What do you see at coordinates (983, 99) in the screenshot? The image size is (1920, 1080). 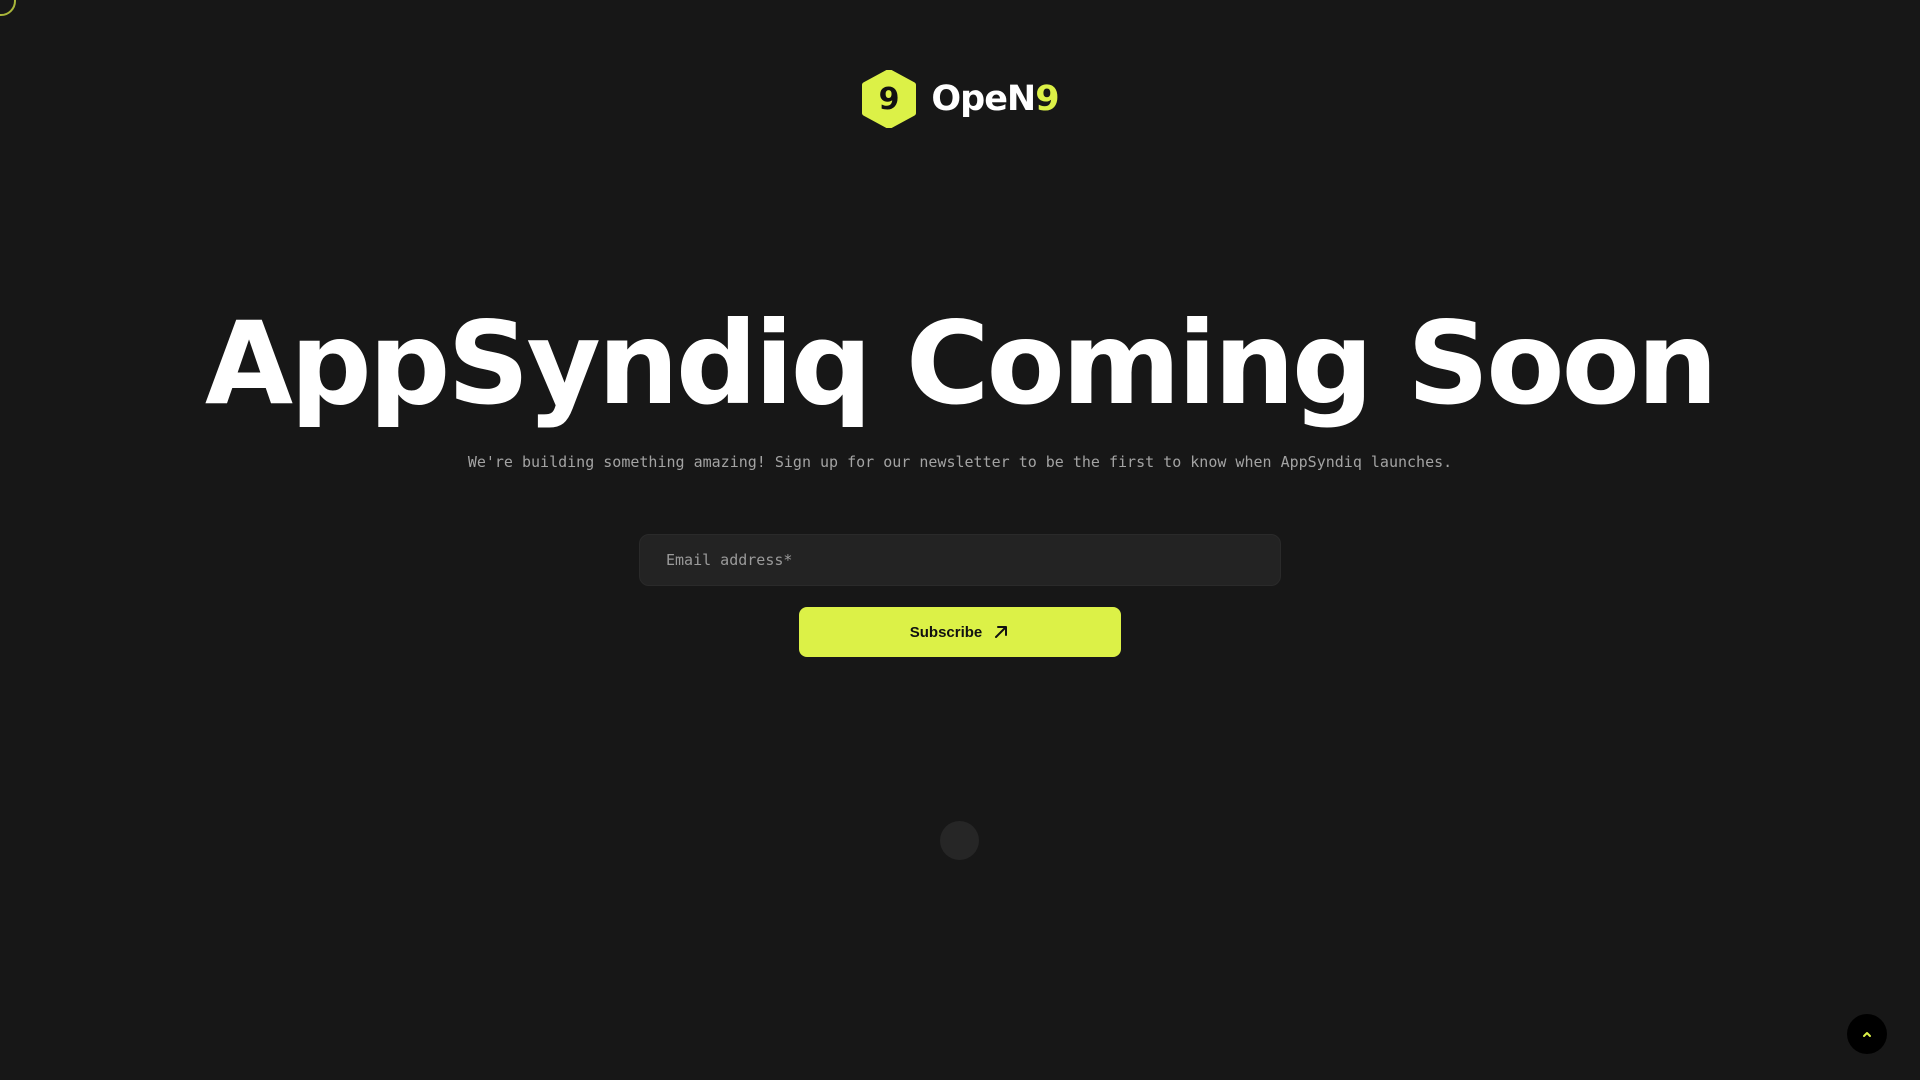 I see `brand-name-main: OpeN` at bounding box center [983, 99].